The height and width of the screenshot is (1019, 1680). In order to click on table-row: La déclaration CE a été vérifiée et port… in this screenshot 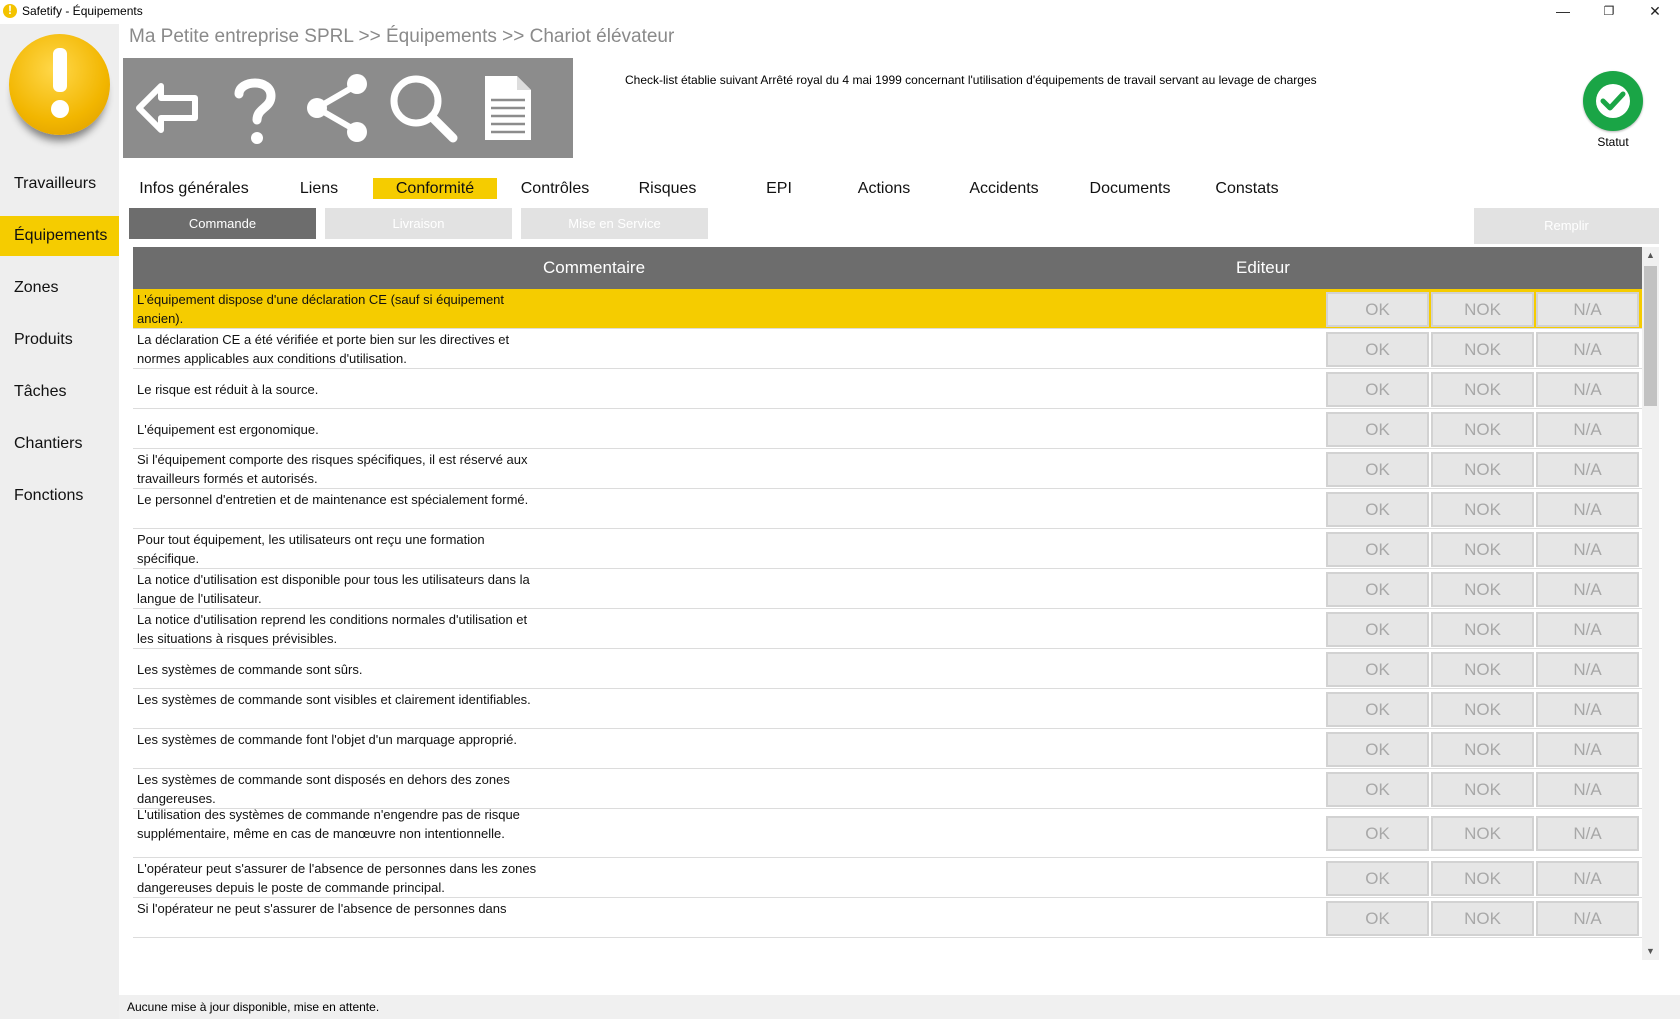, I will do `click(887, 349)`.